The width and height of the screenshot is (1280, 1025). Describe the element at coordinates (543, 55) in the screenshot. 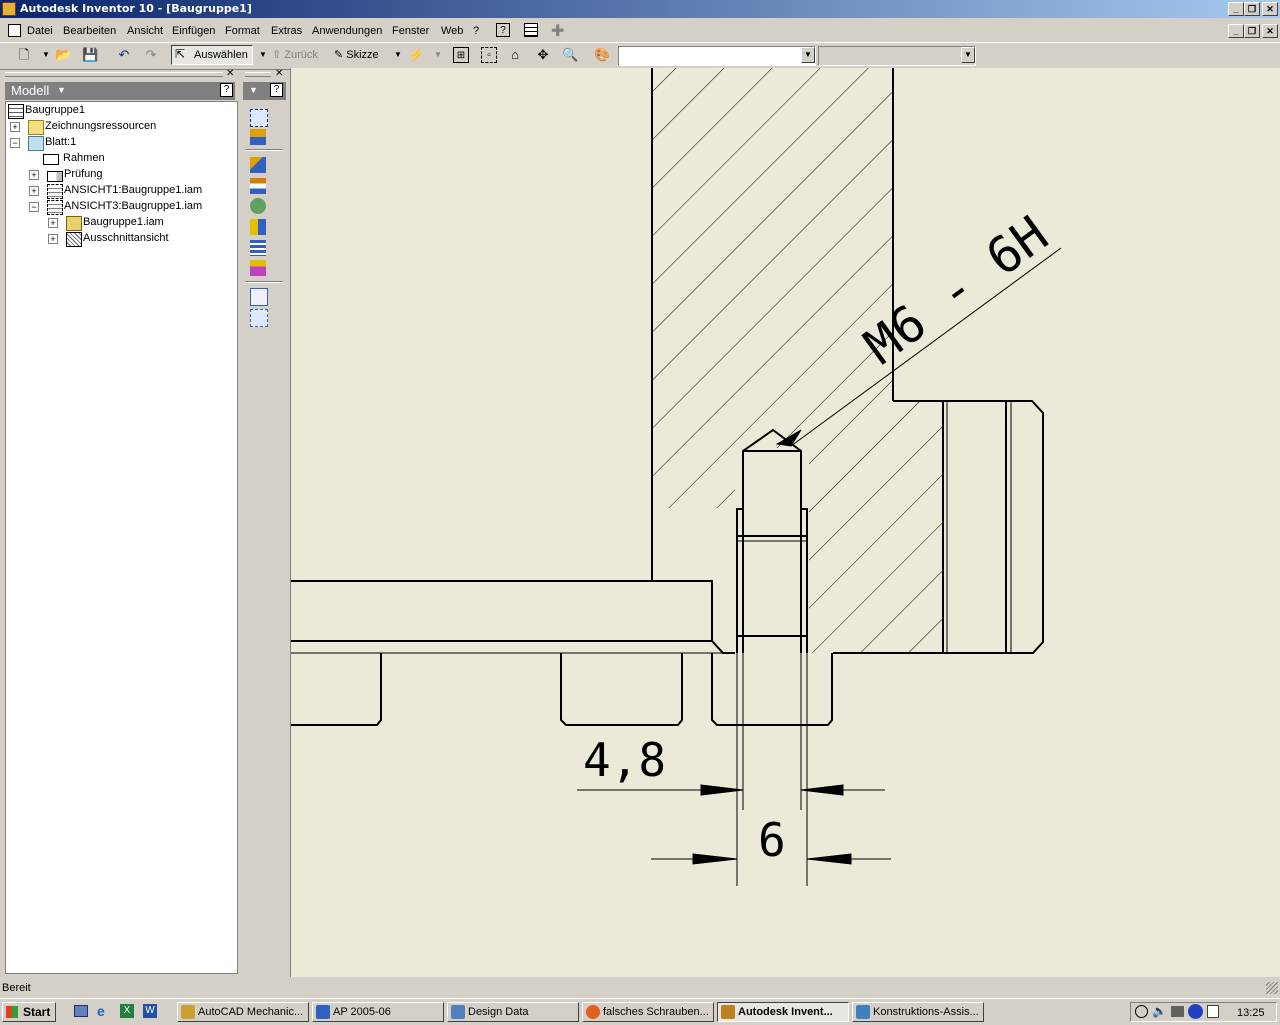

I see `pan-icon: ✥` at that location.